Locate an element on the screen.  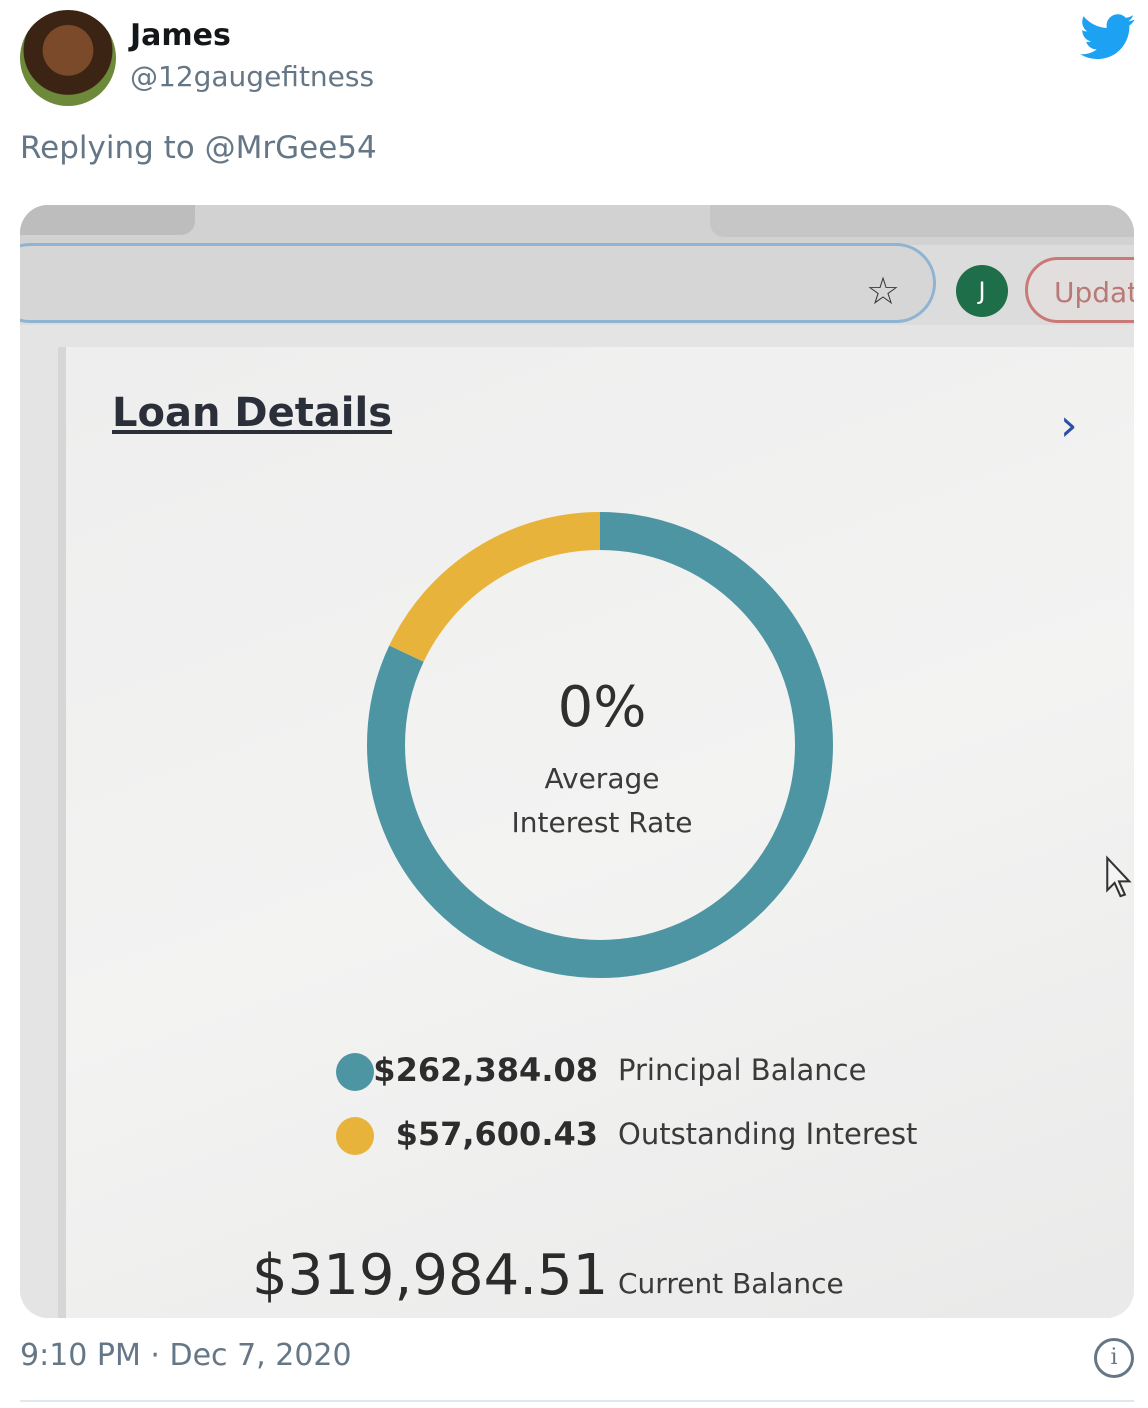
info-icon: i is located at coordinates (1114, 1358).